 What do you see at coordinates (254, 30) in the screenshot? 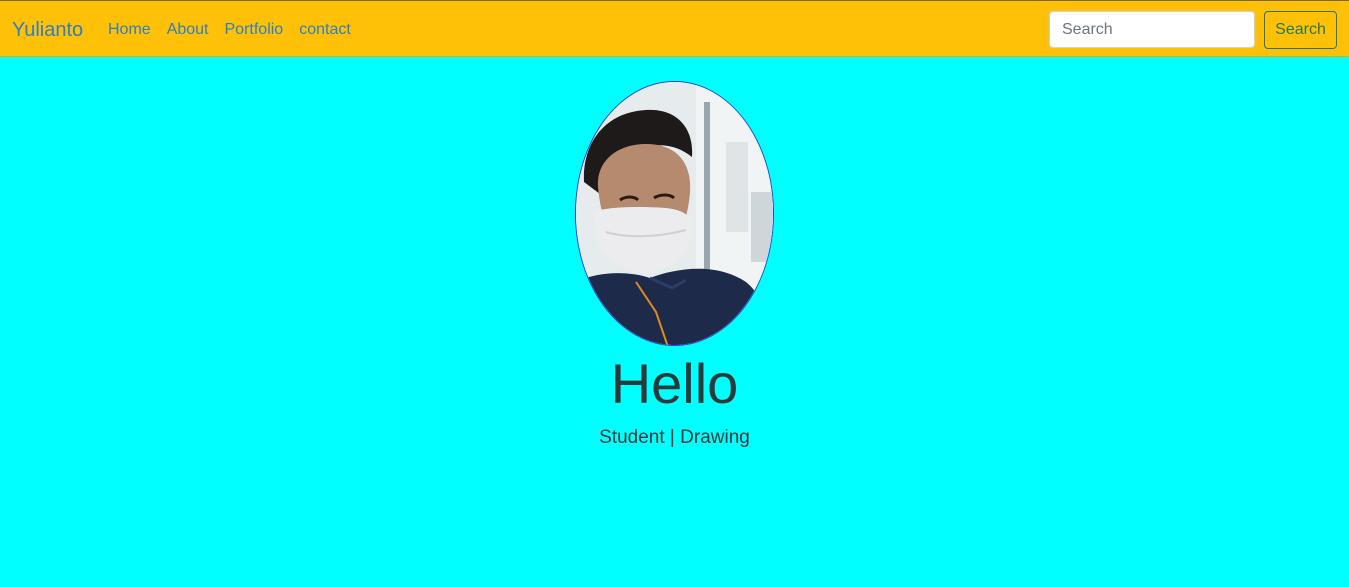
I see `nav-link-portfolio: Portfolio` at bounding box center [254, 30].